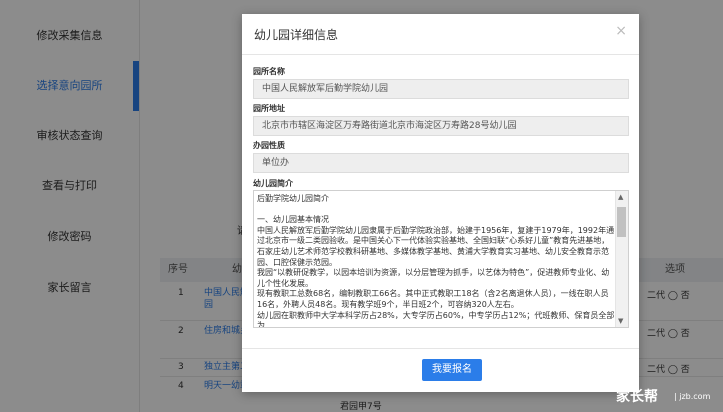 The image size is (723, 412). I want to click on school-nature-label: 办园性质, so click(269, 145).